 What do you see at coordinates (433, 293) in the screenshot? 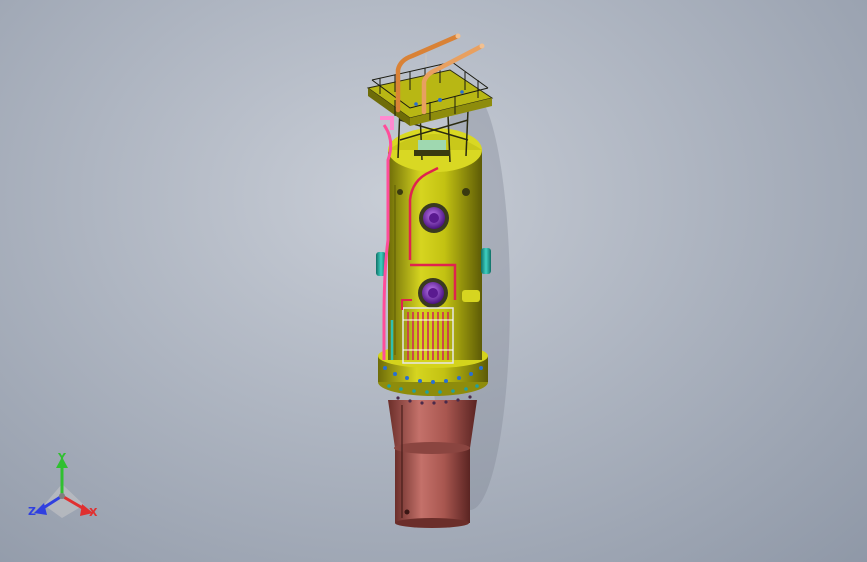
I see `lower-manway-nozzle` at bounding box center [433, 293].